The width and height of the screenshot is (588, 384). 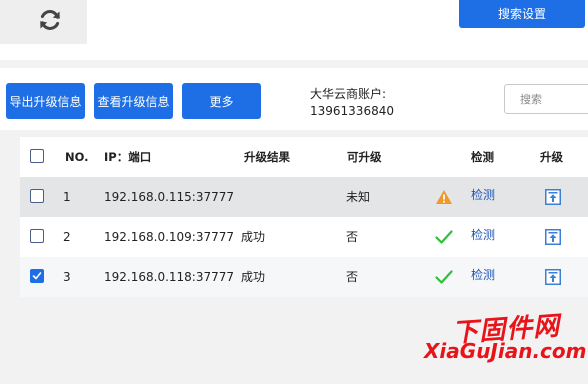 I want to click on more-button: 更多, so click(x=221, y=101).